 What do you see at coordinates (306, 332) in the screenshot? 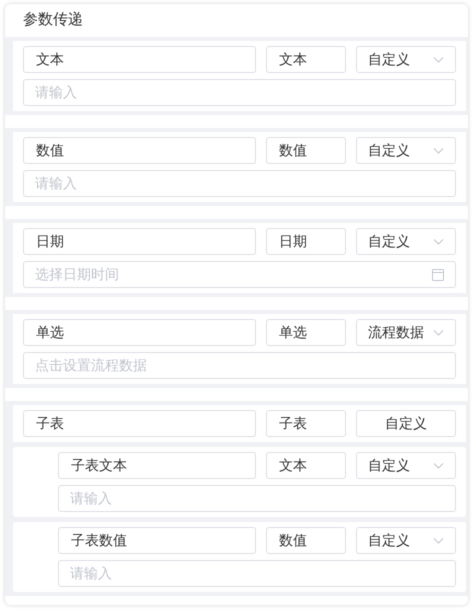
I see `type-field: 单选` at bounding box center [306, 332].